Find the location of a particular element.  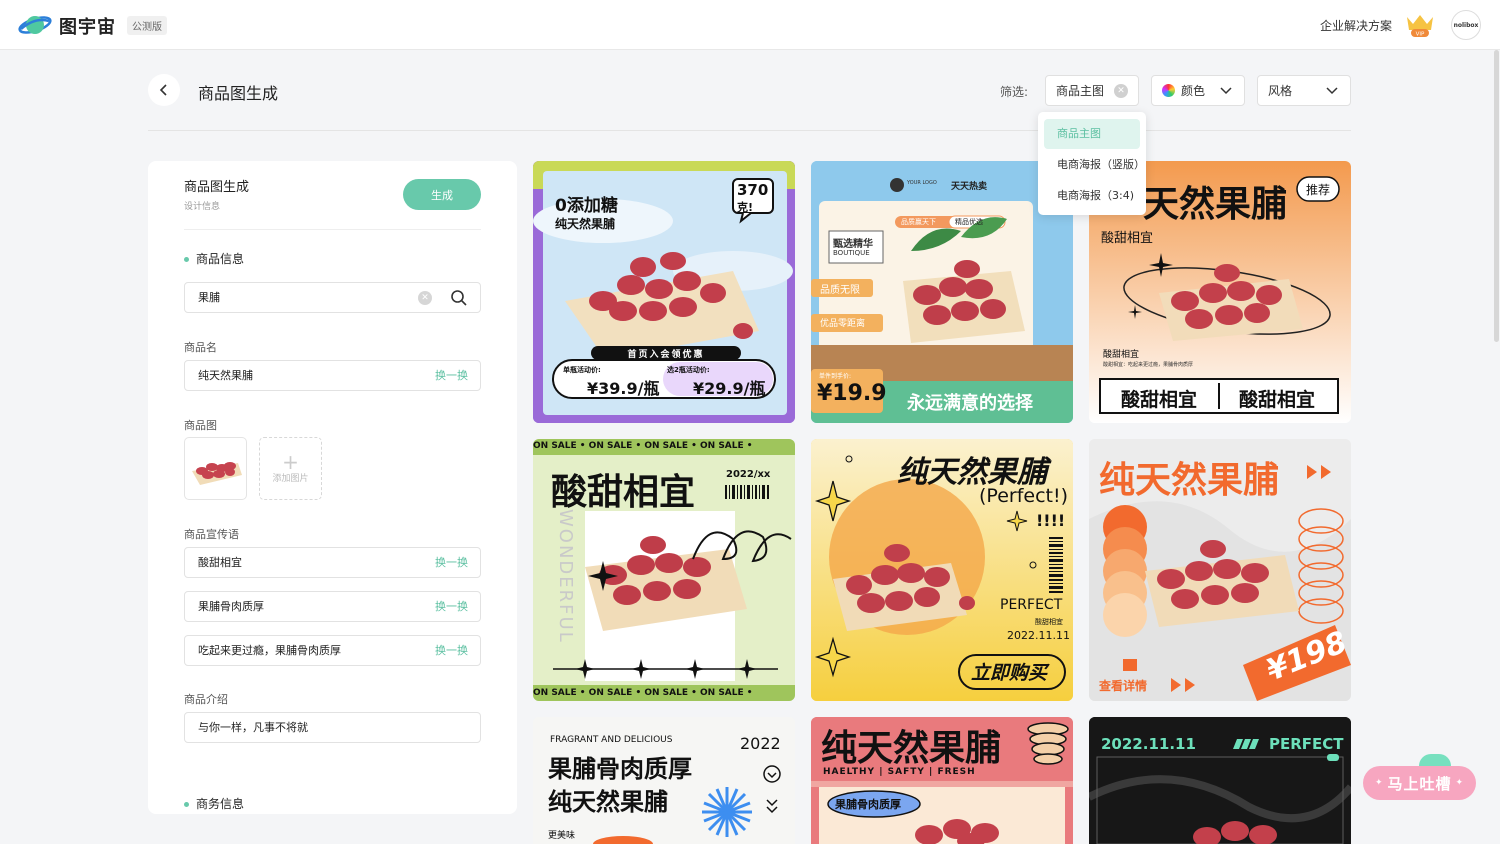

slogan-value: 吃起来更过瘾，果脯骨肉质厚 is located at coordinates (269, 650).